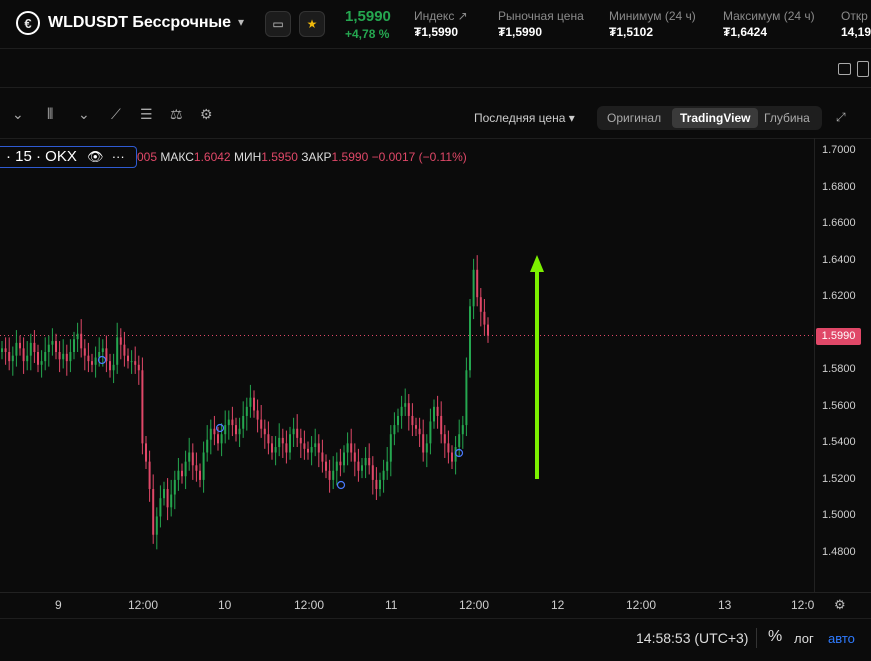 The width and height of the screenshot is (871, 661). I want to click on auto-scale-toggle: авто, so click(841, 638).